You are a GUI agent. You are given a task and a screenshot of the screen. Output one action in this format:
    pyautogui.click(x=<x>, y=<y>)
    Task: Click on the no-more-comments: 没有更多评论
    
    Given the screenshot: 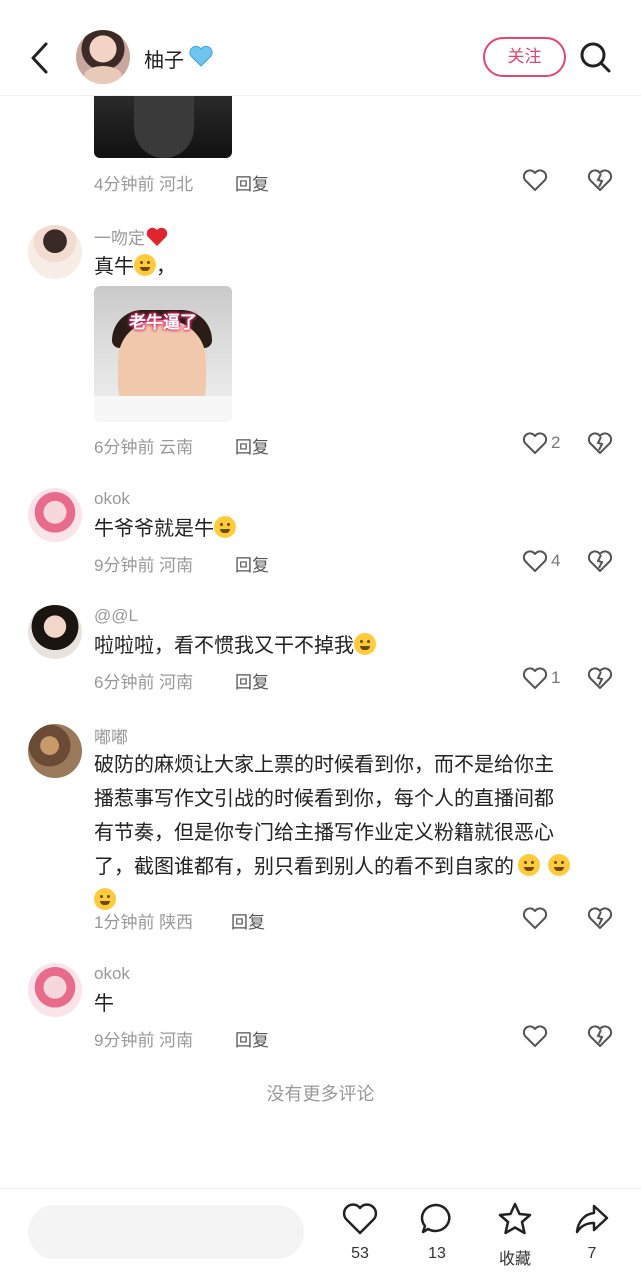 What is the action you would take?
    pyautogui.click(x=320, y=1094)
    